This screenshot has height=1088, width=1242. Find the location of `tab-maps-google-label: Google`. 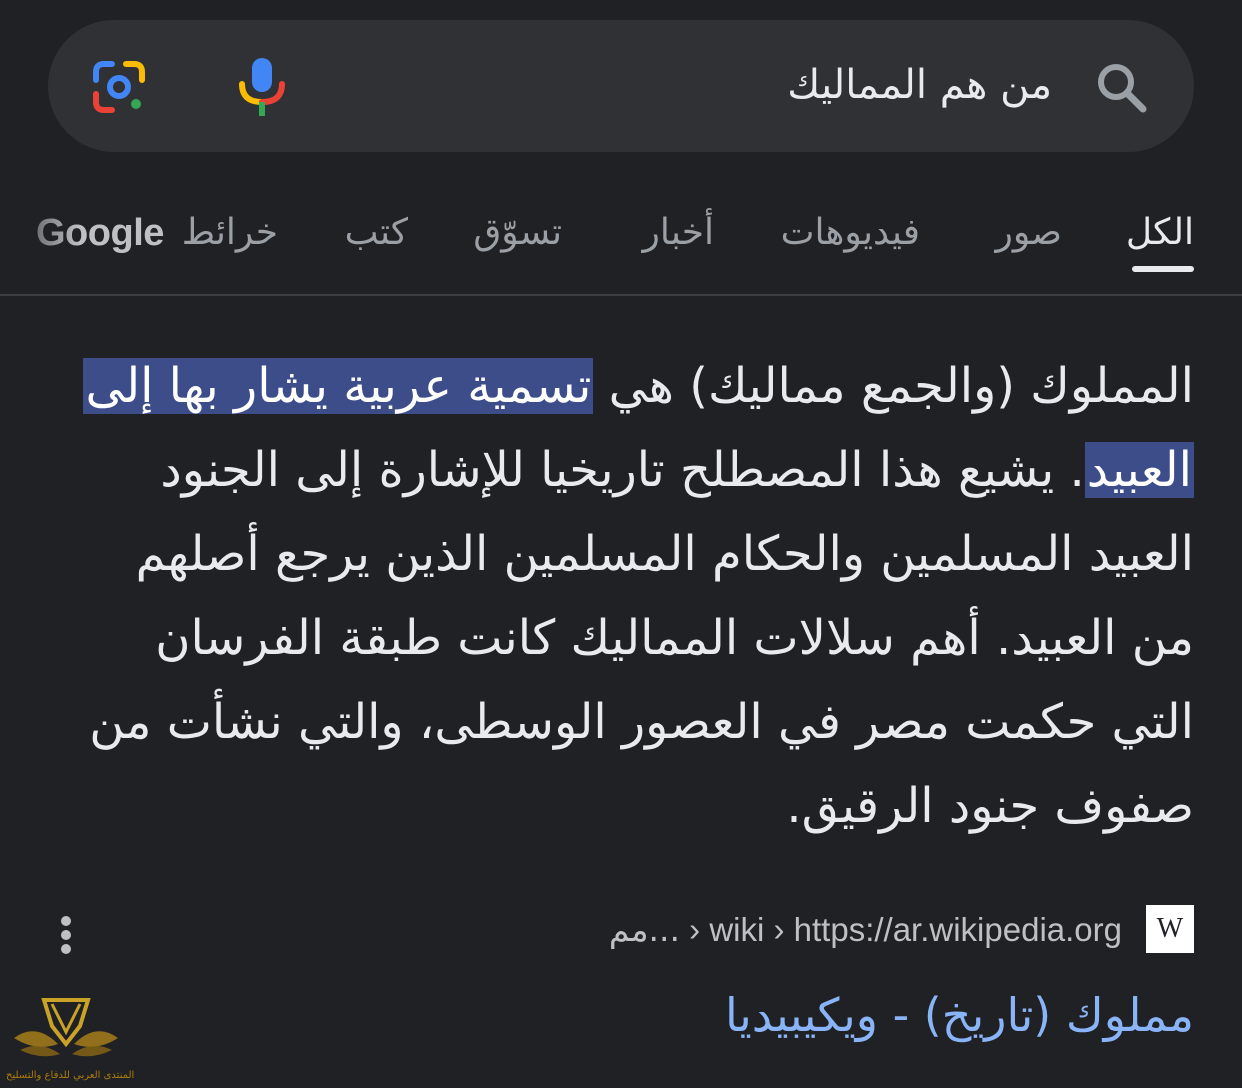

tab-maps-google-label: Google is located at coordinates (100, 233).